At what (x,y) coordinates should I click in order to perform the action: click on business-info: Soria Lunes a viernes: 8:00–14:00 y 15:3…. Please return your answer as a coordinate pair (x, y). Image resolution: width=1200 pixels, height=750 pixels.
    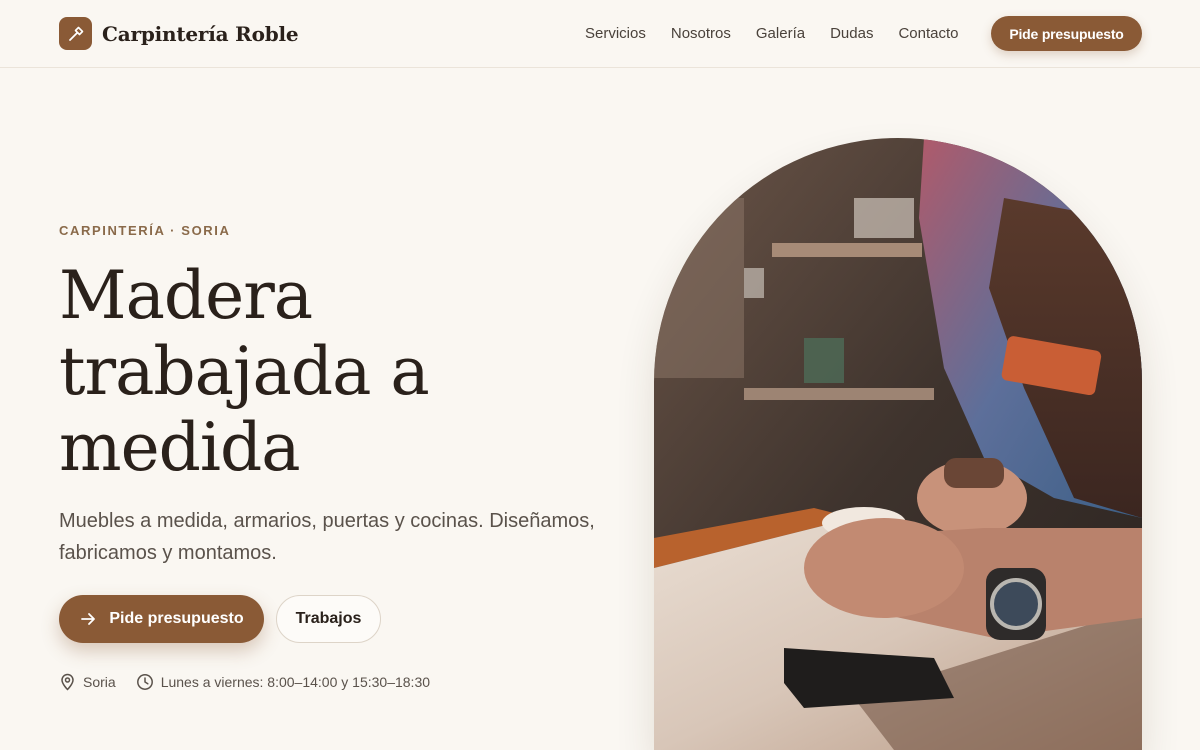
    Looking at the image, I should click on (254, 682).